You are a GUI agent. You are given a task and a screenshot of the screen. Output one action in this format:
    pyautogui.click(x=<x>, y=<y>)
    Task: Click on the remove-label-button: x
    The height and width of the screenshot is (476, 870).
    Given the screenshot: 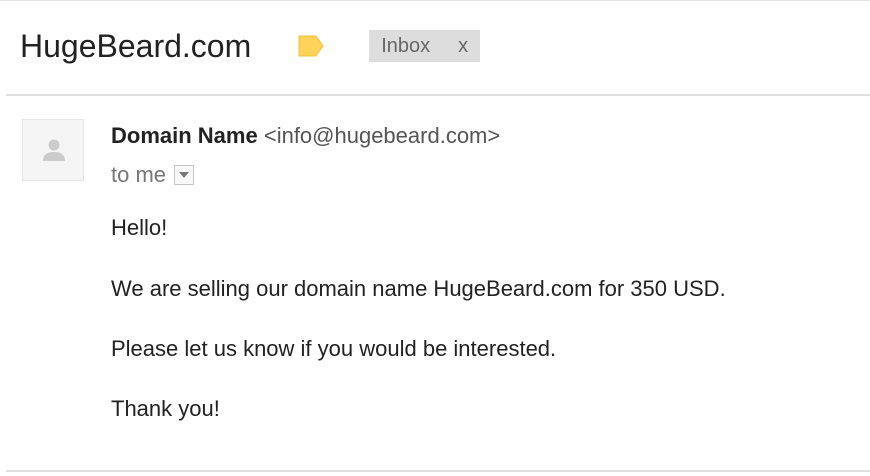 What is the action you would take?
    pyautogui.click(x=463, y=46)
    